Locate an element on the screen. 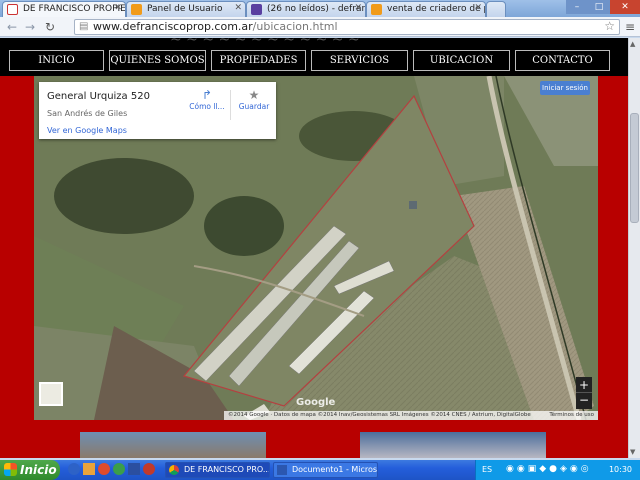  nav-propiedades: PROPIEDADES is located at coordinates (258, 60).